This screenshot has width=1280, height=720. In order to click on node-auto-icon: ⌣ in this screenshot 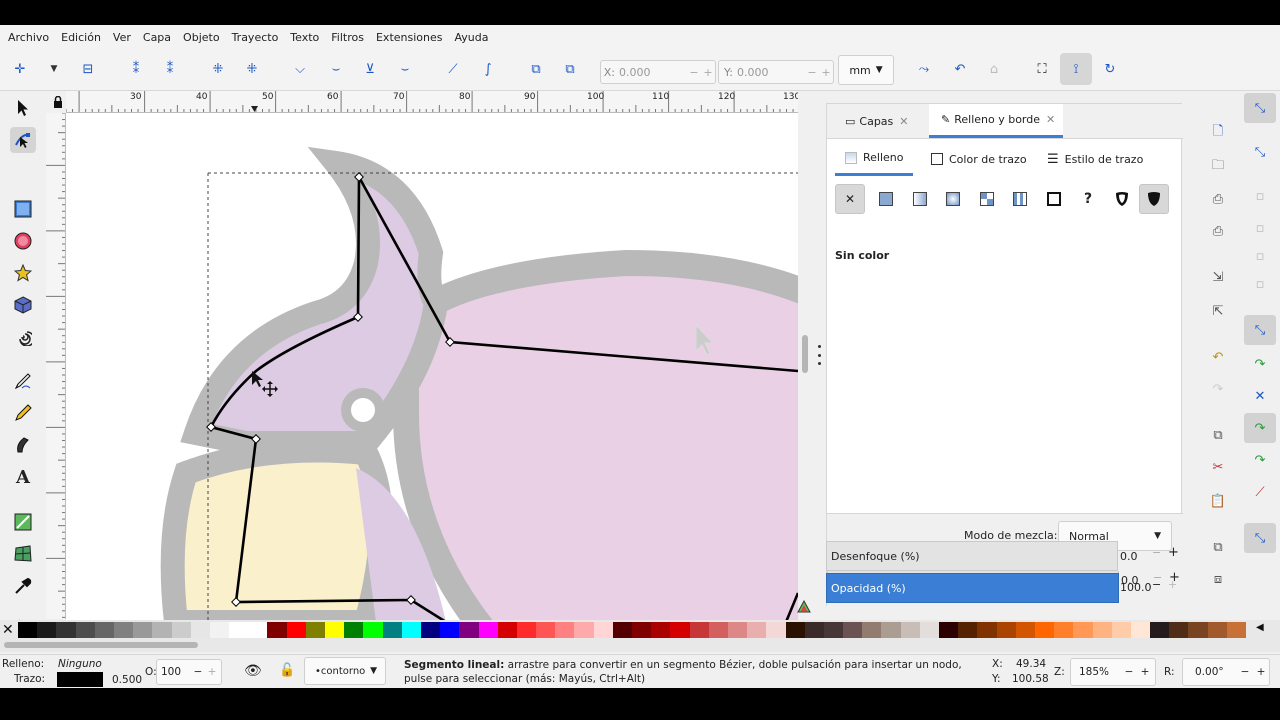, I will do `click(405, 69)`.